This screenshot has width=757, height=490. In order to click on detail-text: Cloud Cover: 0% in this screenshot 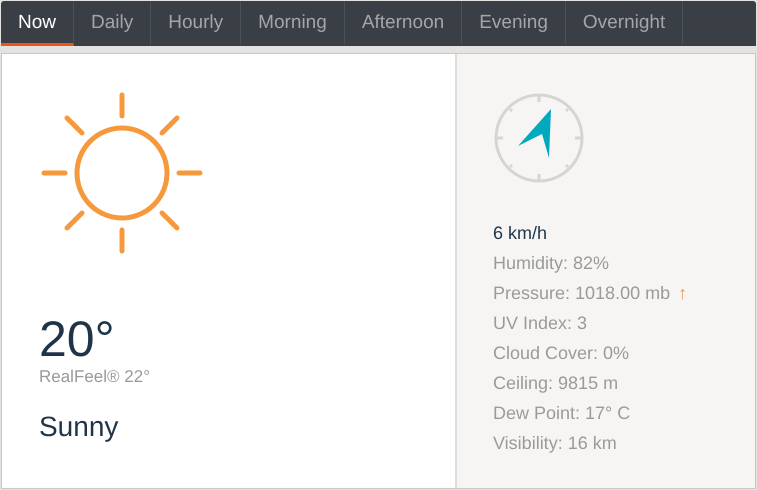, I will do `click(561, 353)`.